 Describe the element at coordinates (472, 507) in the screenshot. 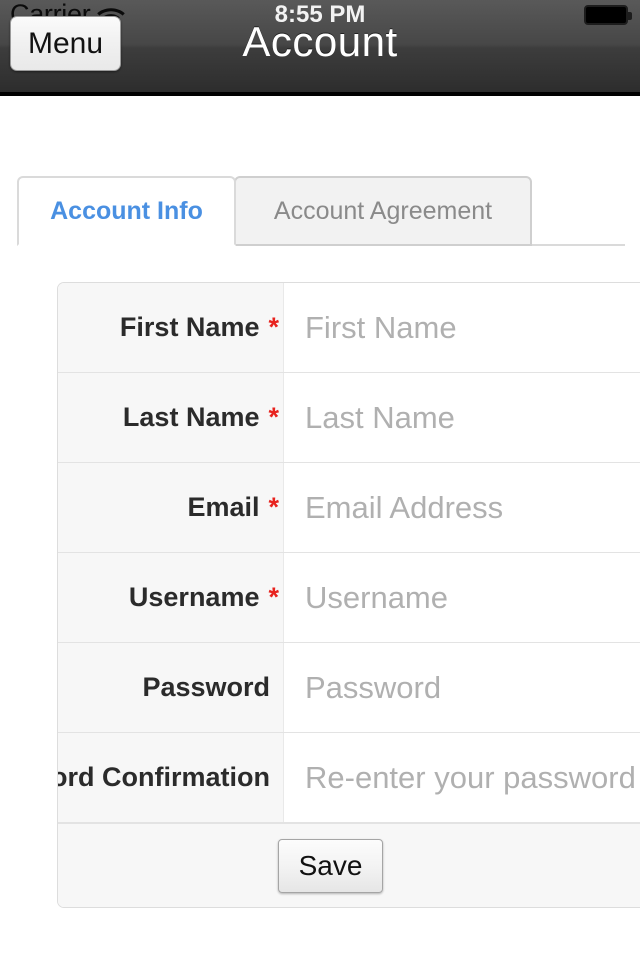

I see `email-field` at that location.